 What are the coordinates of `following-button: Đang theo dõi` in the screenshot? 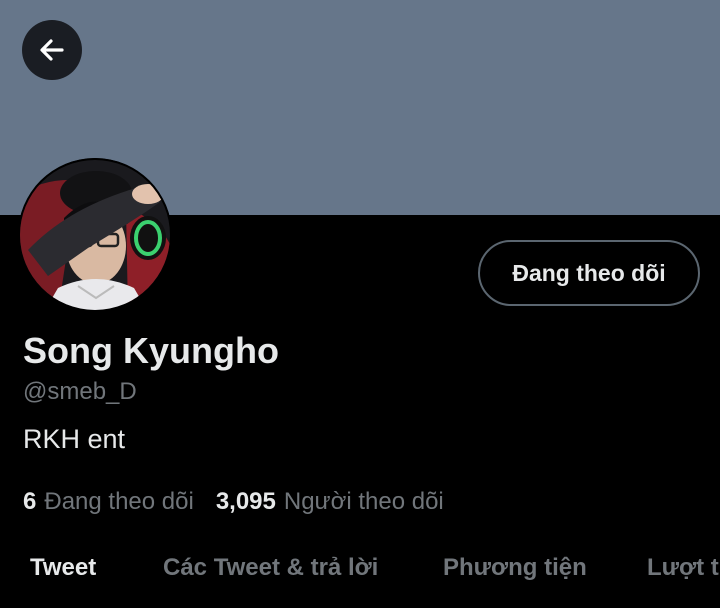 It's located at (589, 273).